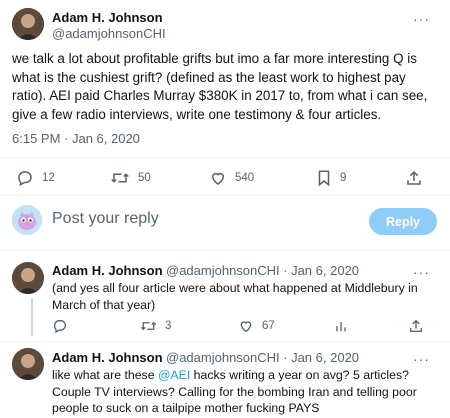 The height and width of the screenshot is (418, 450). Describe the element at coordinates (144, 178) in the screenshot. I see `retweet-count: 50` at that location.